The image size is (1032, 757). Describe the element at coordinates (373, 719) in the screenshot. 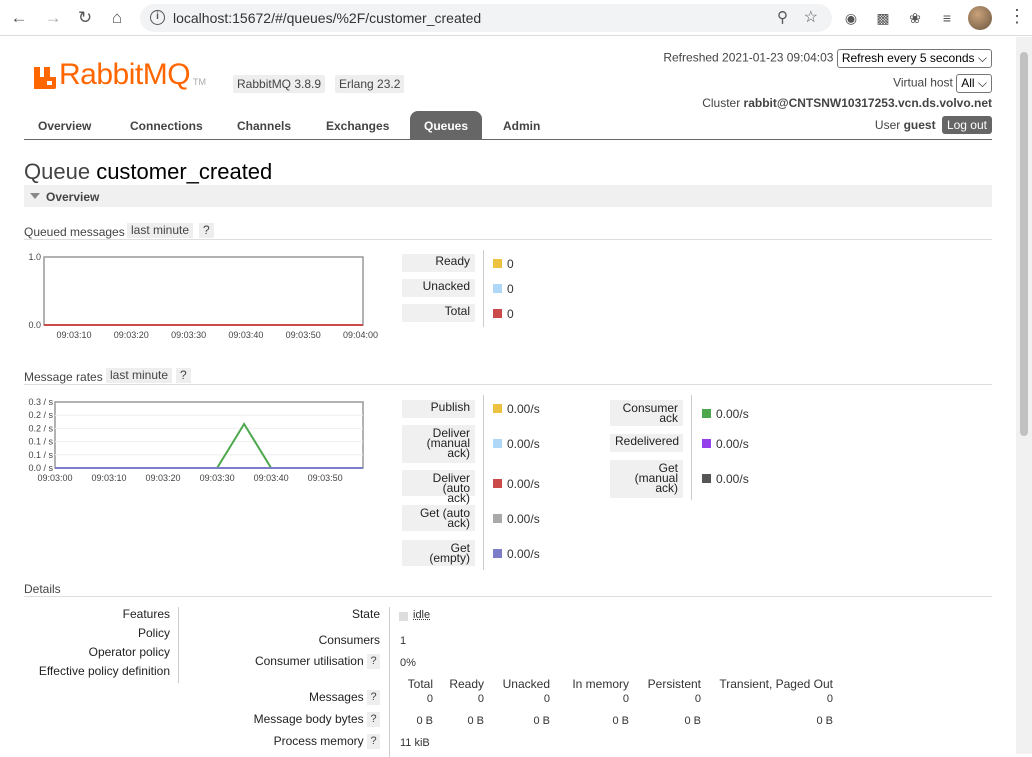

I see `body-bytes-help-button: ?` at that location.